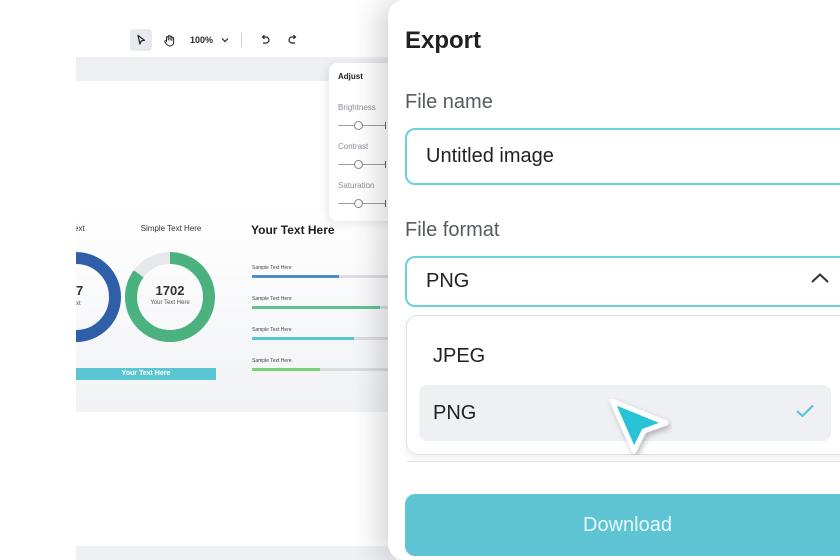 This screenshot has height=560, width=840. Describe the element at coordinates (364, 125) in the screenshot. I see `brightness-slider` at that location.